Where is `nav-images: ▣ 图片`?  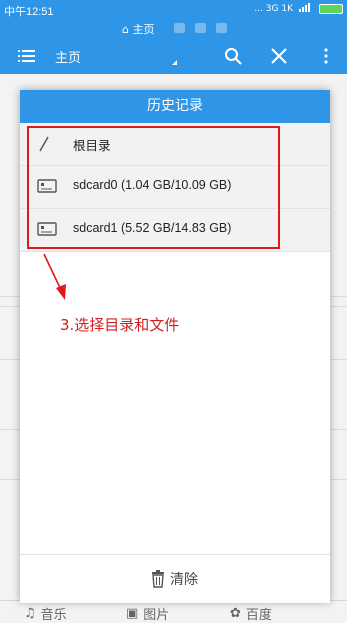 nav-images: ▣ 图片 is located at coordinates (147, 613).